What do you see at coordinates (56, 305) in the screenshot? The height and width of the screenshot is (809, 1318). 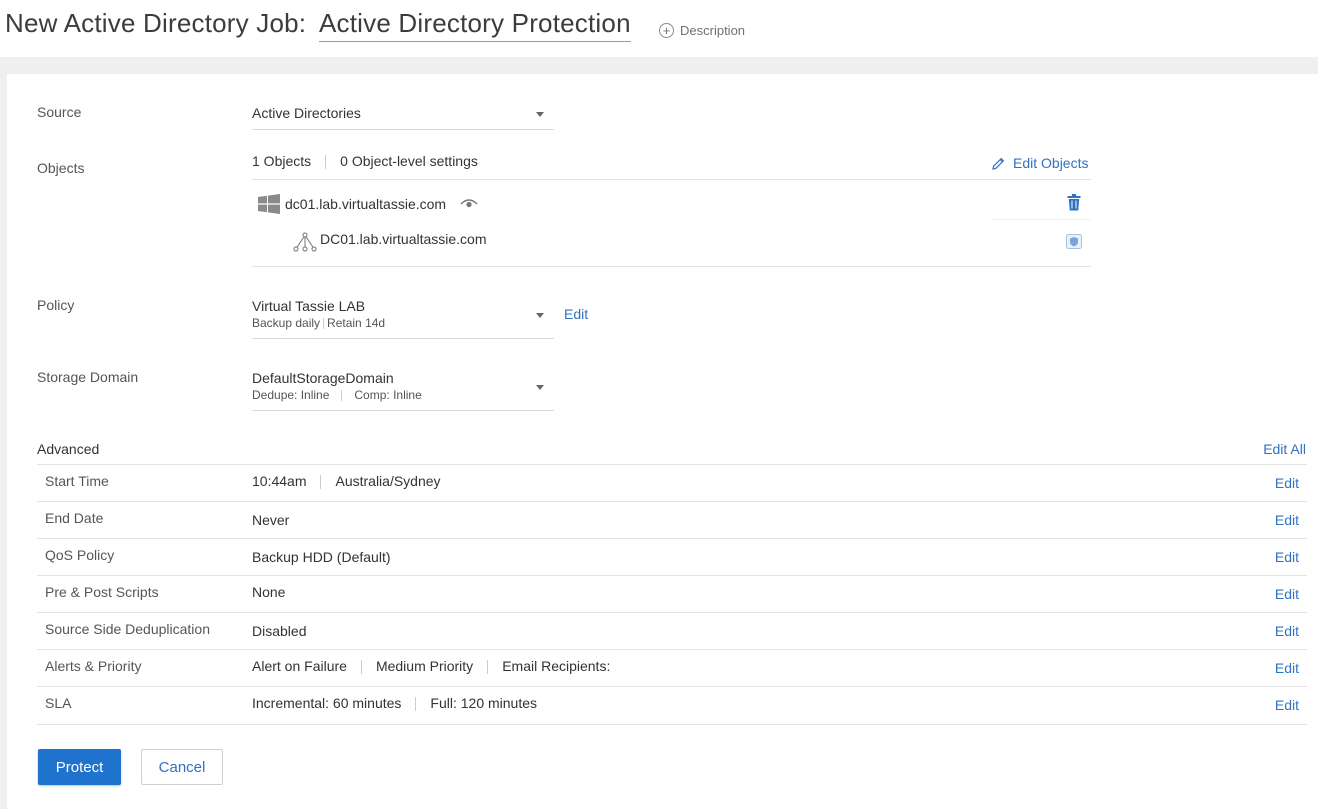 I see `policy-label: Policy` at bounding box center [56, 305].